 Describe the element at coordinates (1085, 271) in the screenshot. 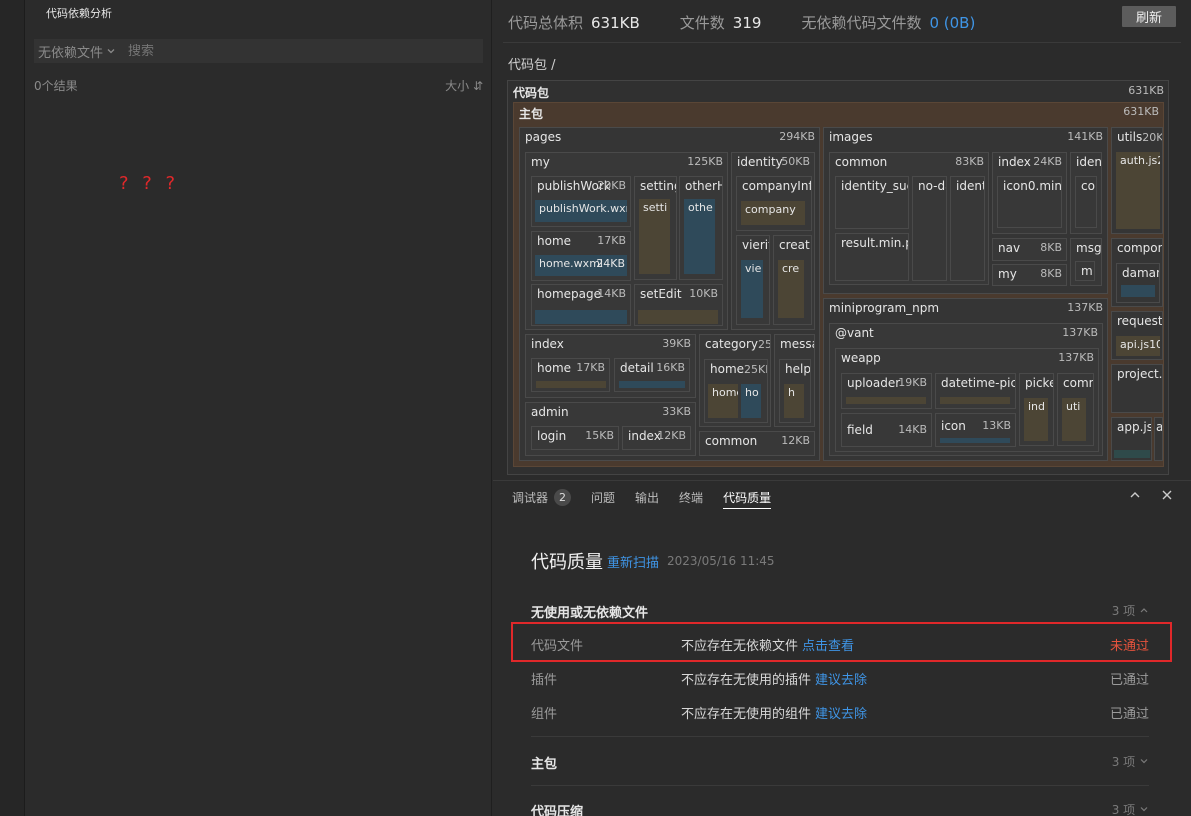

I see `treemap-msg-file: m` at that location.